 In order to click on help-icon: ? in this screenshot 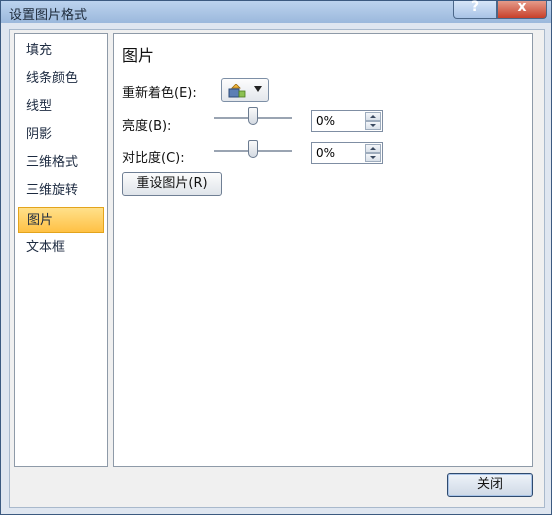, I will do `click(475, 7)`.